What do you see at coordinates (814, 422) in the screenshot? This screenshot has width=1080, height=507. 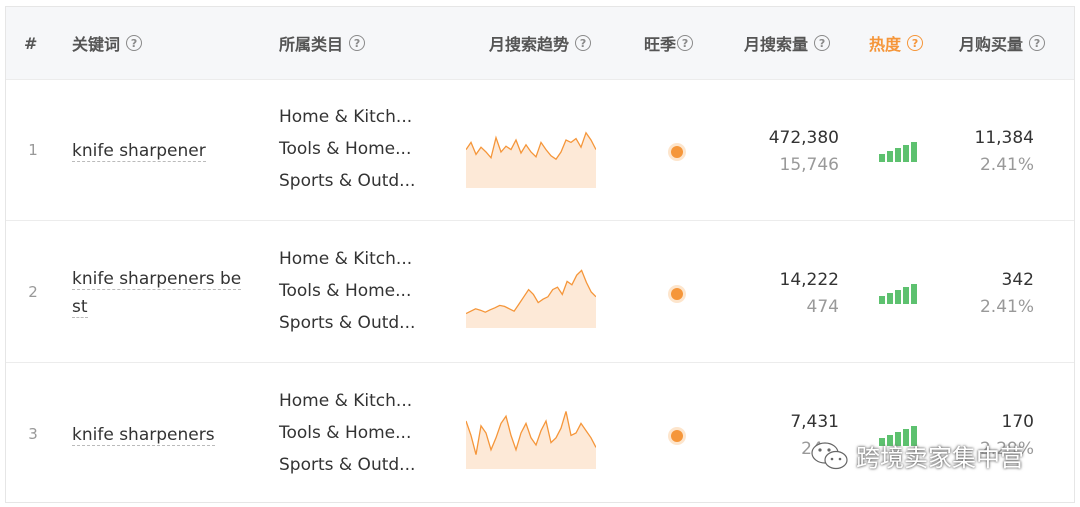 I see `search-volume: 7,431` at bounding box center [814, 422].